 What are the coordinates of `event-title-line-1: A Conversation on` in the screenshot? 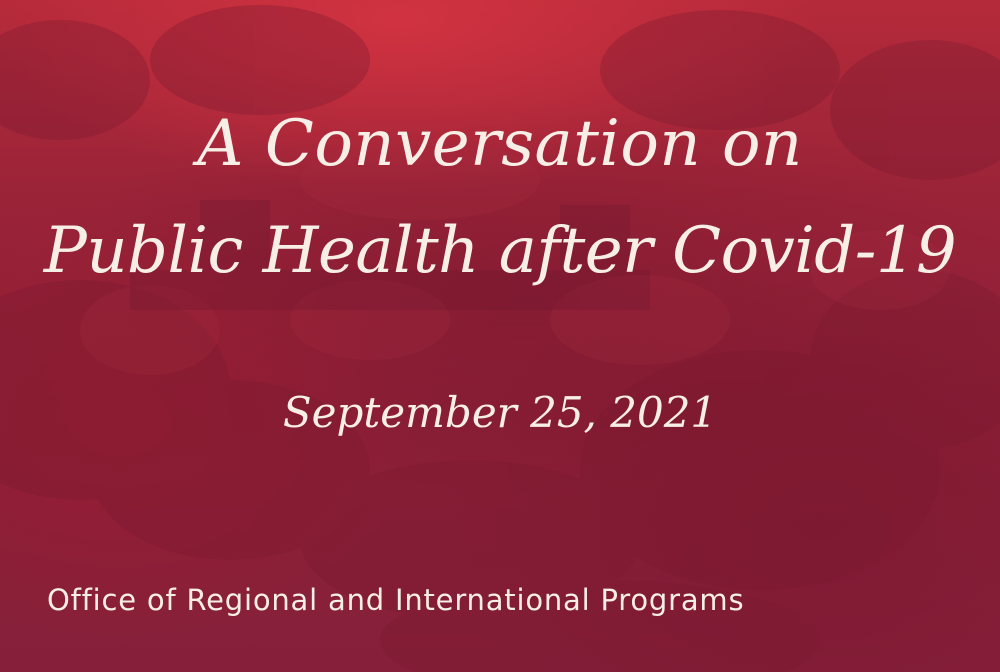 It's located at (500, 144).